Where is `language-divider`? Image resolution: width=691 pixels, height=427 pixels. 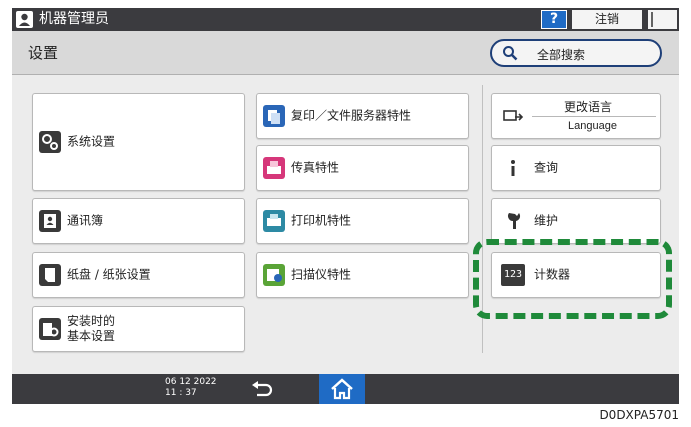
language-divider is located at coordinates (594, 116).